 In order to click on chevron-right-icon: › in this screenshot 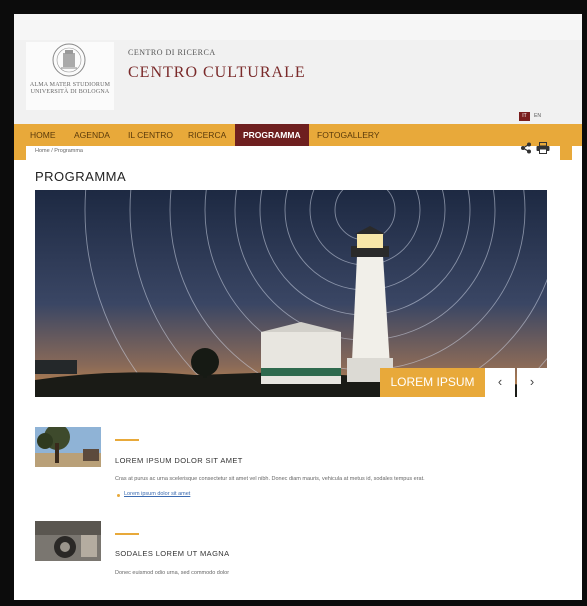, I will do `click(532, 382)`.